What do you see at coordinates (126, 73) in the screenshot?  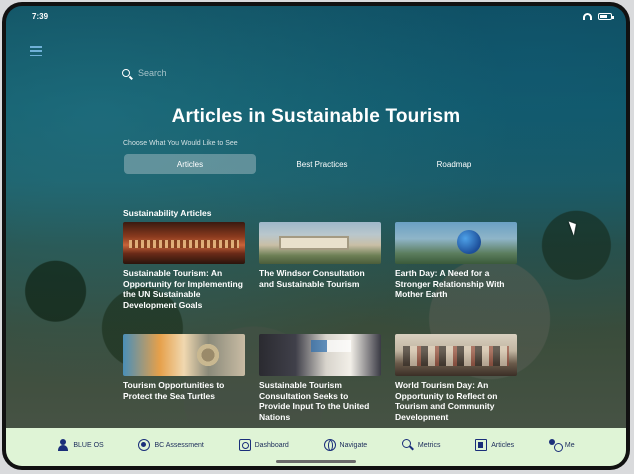 I see `search-icon` at bounding box center [126, 73].